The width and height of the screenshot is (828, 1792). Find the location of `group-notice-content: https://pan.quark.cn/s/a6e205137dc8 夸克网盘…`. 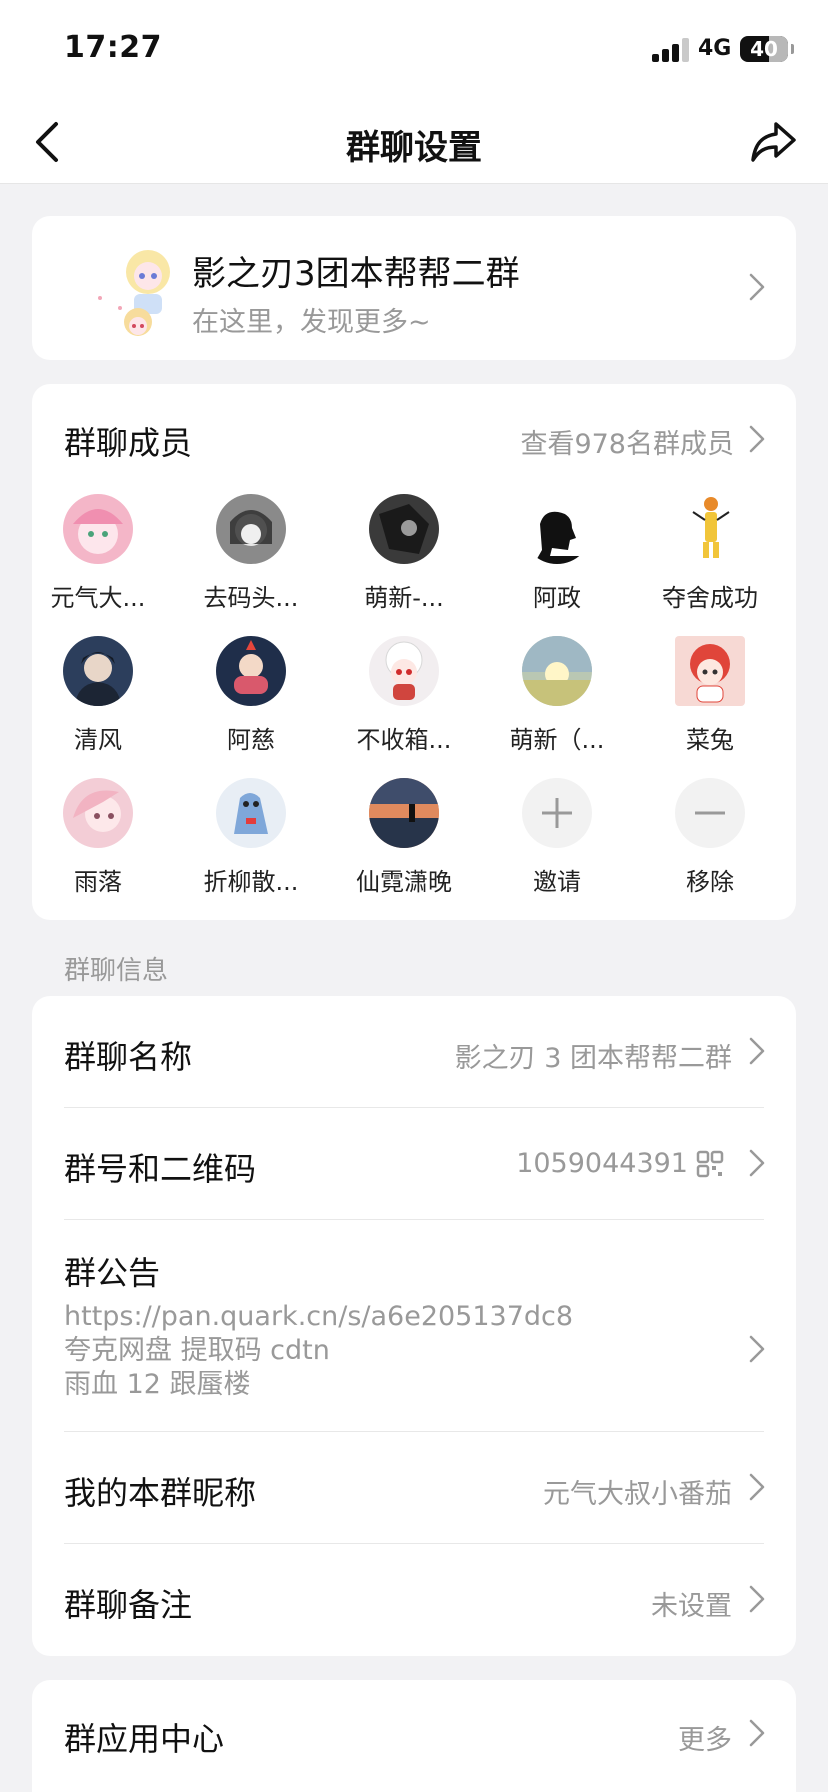

group-notice-content: https://pan.quark.cn/s/a6e205137dc8 夸克网盘… is located at coordinates (318, 1351).